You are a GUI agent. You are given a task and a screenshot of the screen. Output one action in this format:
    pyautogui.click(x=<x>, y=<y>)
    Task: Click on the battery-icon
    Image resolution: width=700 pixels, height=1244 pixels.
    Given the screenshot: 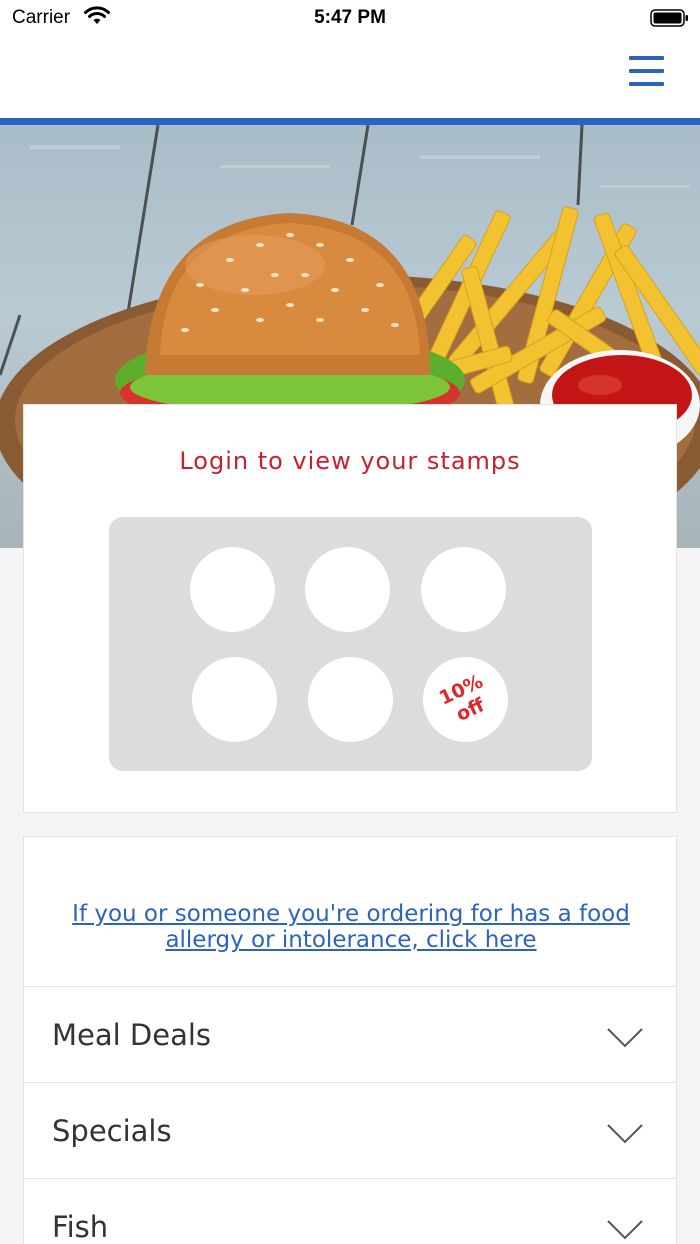 What is the action you would take?
    pyautogui.click(x=669, y=18)
    